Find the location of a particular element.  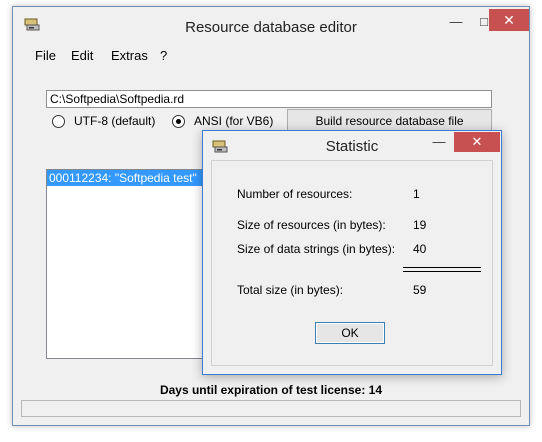

radio-ansi: ANSI (for VB6) is located at coordinates (222, 121).